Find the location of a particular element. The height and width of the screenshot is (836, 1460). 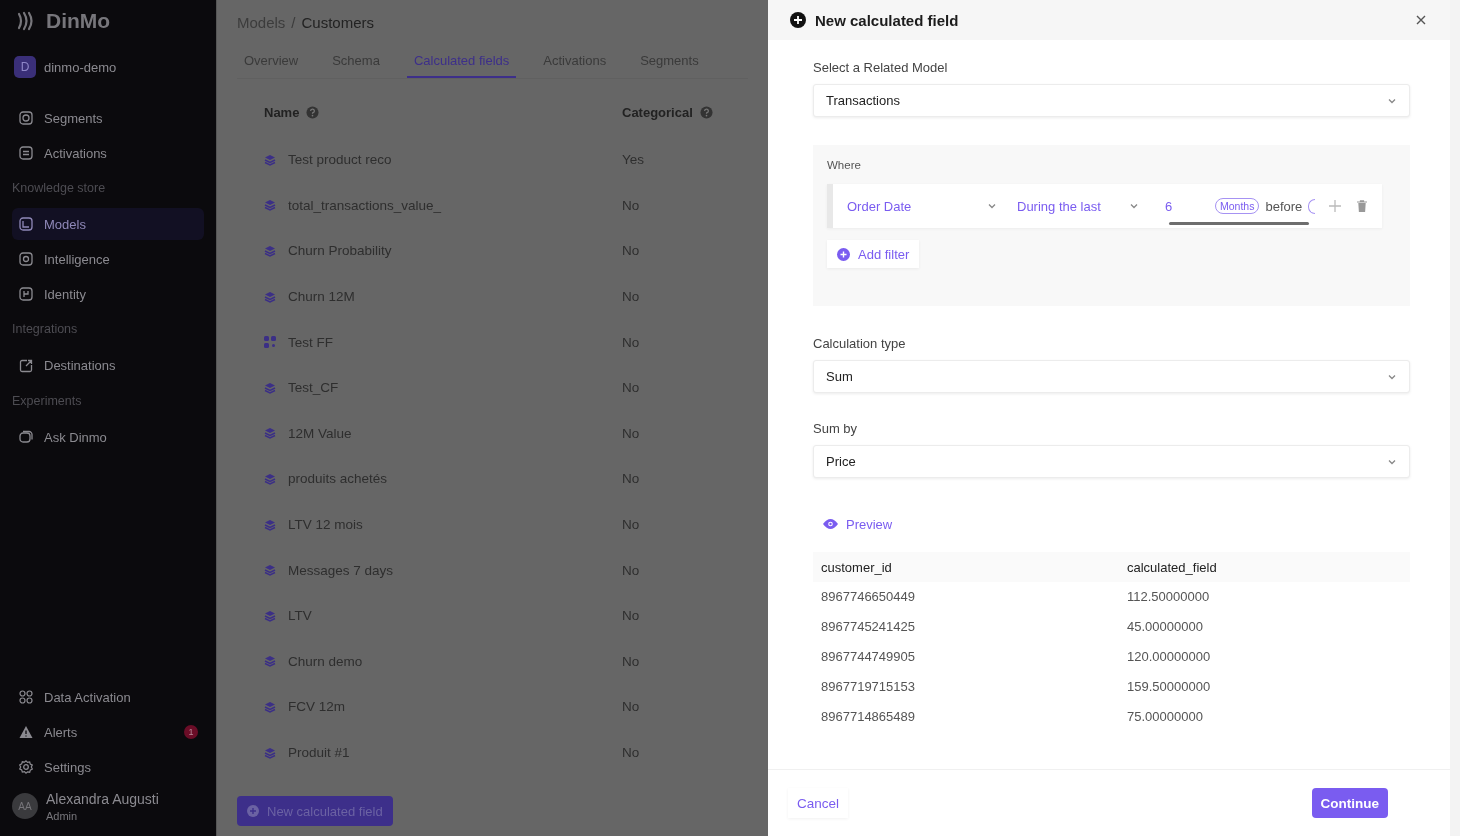

list-icon is located at coordinates (26, 153).